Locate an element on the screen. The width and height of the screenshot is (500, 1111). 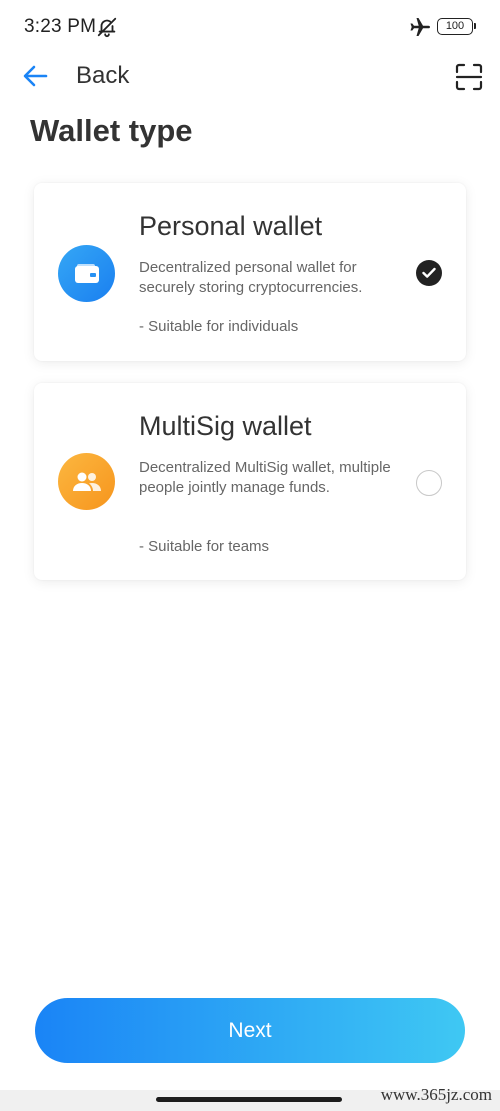
users-icon is located at coordinates (86, 481).